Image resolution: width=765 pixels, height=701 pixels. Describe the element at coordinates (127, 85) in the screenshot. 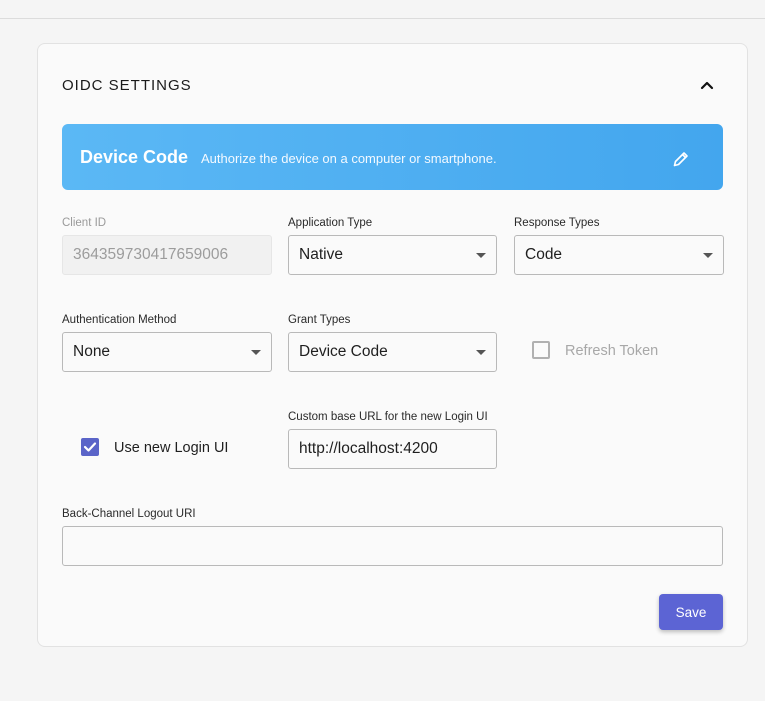

I see `section-title: OIDC SETTINGS` at that location.